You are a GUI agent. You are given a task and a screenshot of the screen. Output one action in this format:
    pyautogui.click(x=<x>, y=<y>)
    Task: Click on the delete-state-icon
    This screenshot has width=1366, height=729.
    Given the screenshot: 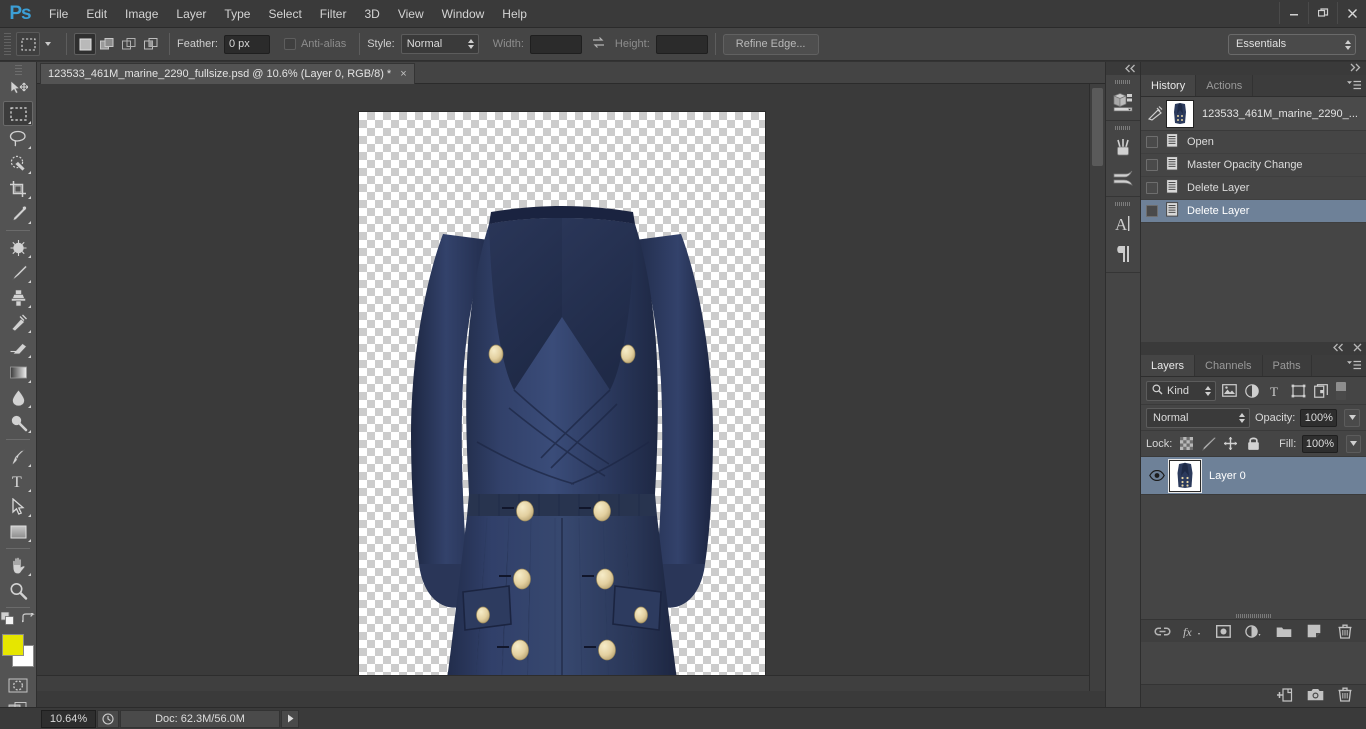 What is the action you would take?
    pyautogui.click(x=1345, y=696)
    